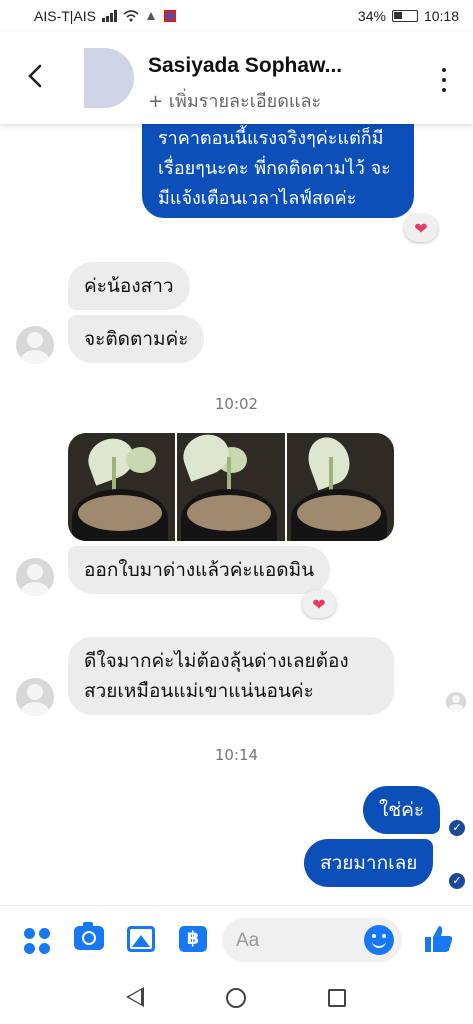  Describe the element at coordinates (216, 661) in the screenshot. I see `message-line: ดีใจมากค่ะไม่ต้องลุ้นด่างเลยต้อง` at that location.